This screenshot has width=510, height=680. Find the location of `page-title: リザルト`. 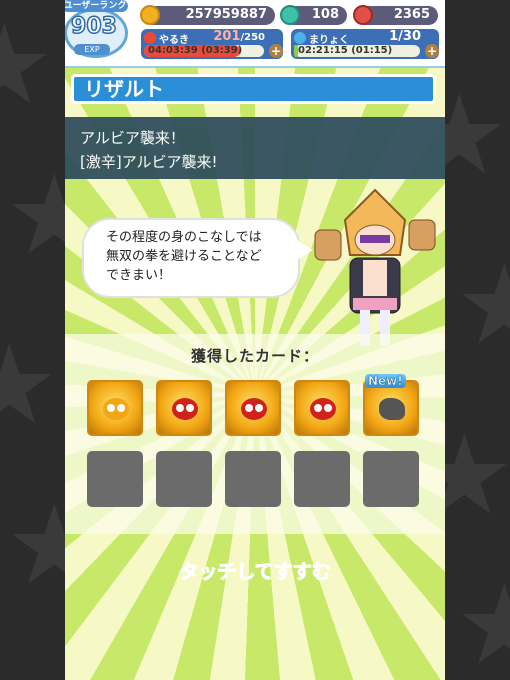

page-title: リザルト is located at coordinates (253, 89).